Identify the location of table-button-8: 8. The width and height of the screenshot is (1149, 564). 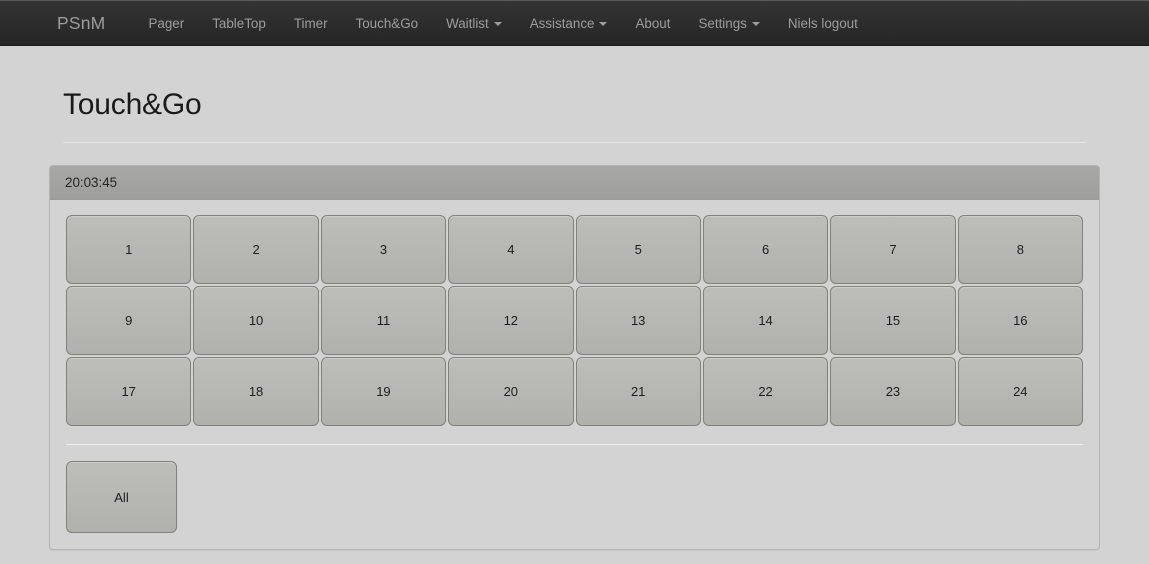
(1020, 249).